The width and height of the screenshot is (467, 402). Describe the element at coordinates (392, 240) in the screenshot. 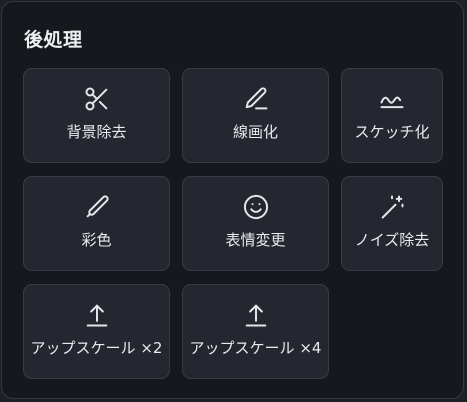

I see `tile-label: ノイズ除去` at that location.